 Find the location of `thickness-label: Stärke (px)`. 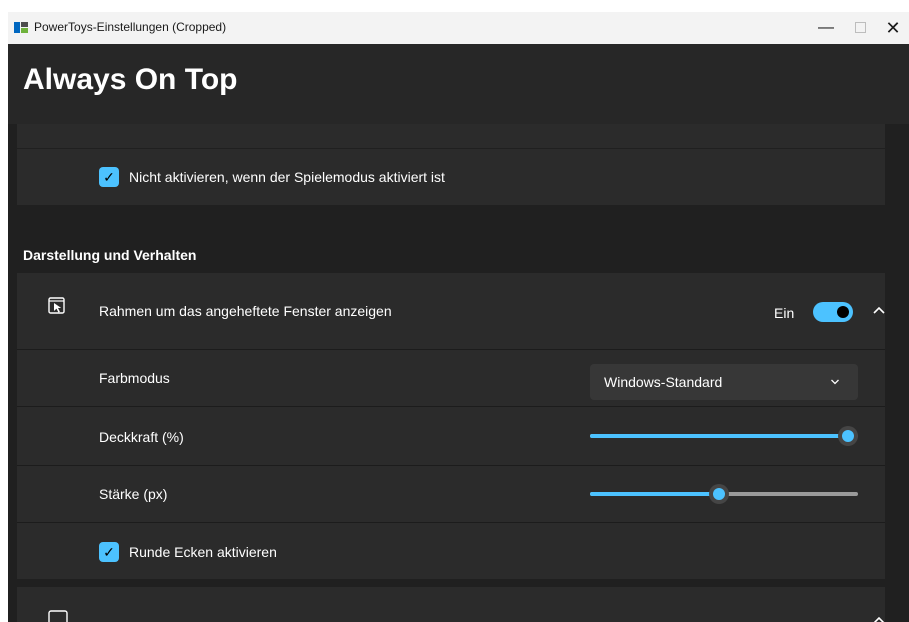

thickness-label: Stärke (px) is located at coordinates (133, 494).